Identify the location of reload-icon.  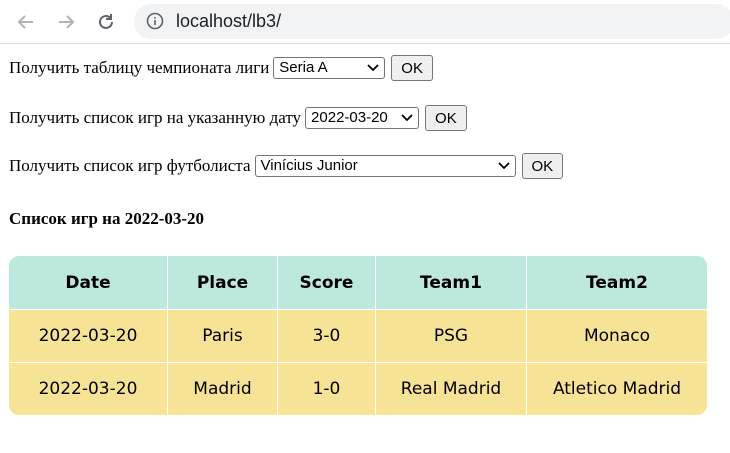
(106, 22).